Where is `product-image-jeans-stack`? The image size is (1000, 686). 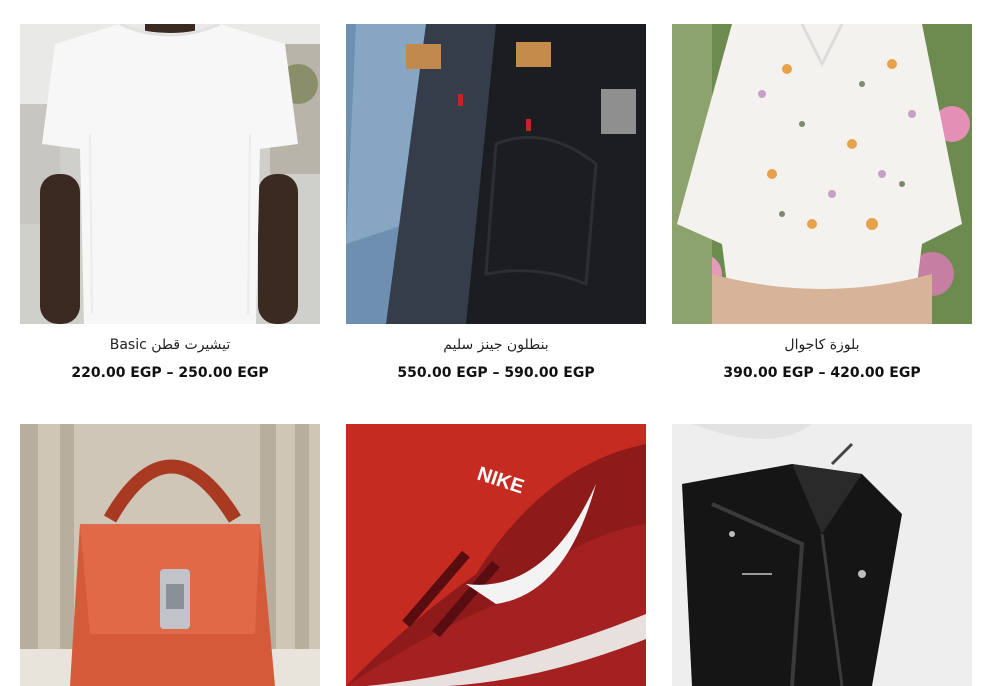
product-image-jeans-stack is located at coordinates (496, 174).